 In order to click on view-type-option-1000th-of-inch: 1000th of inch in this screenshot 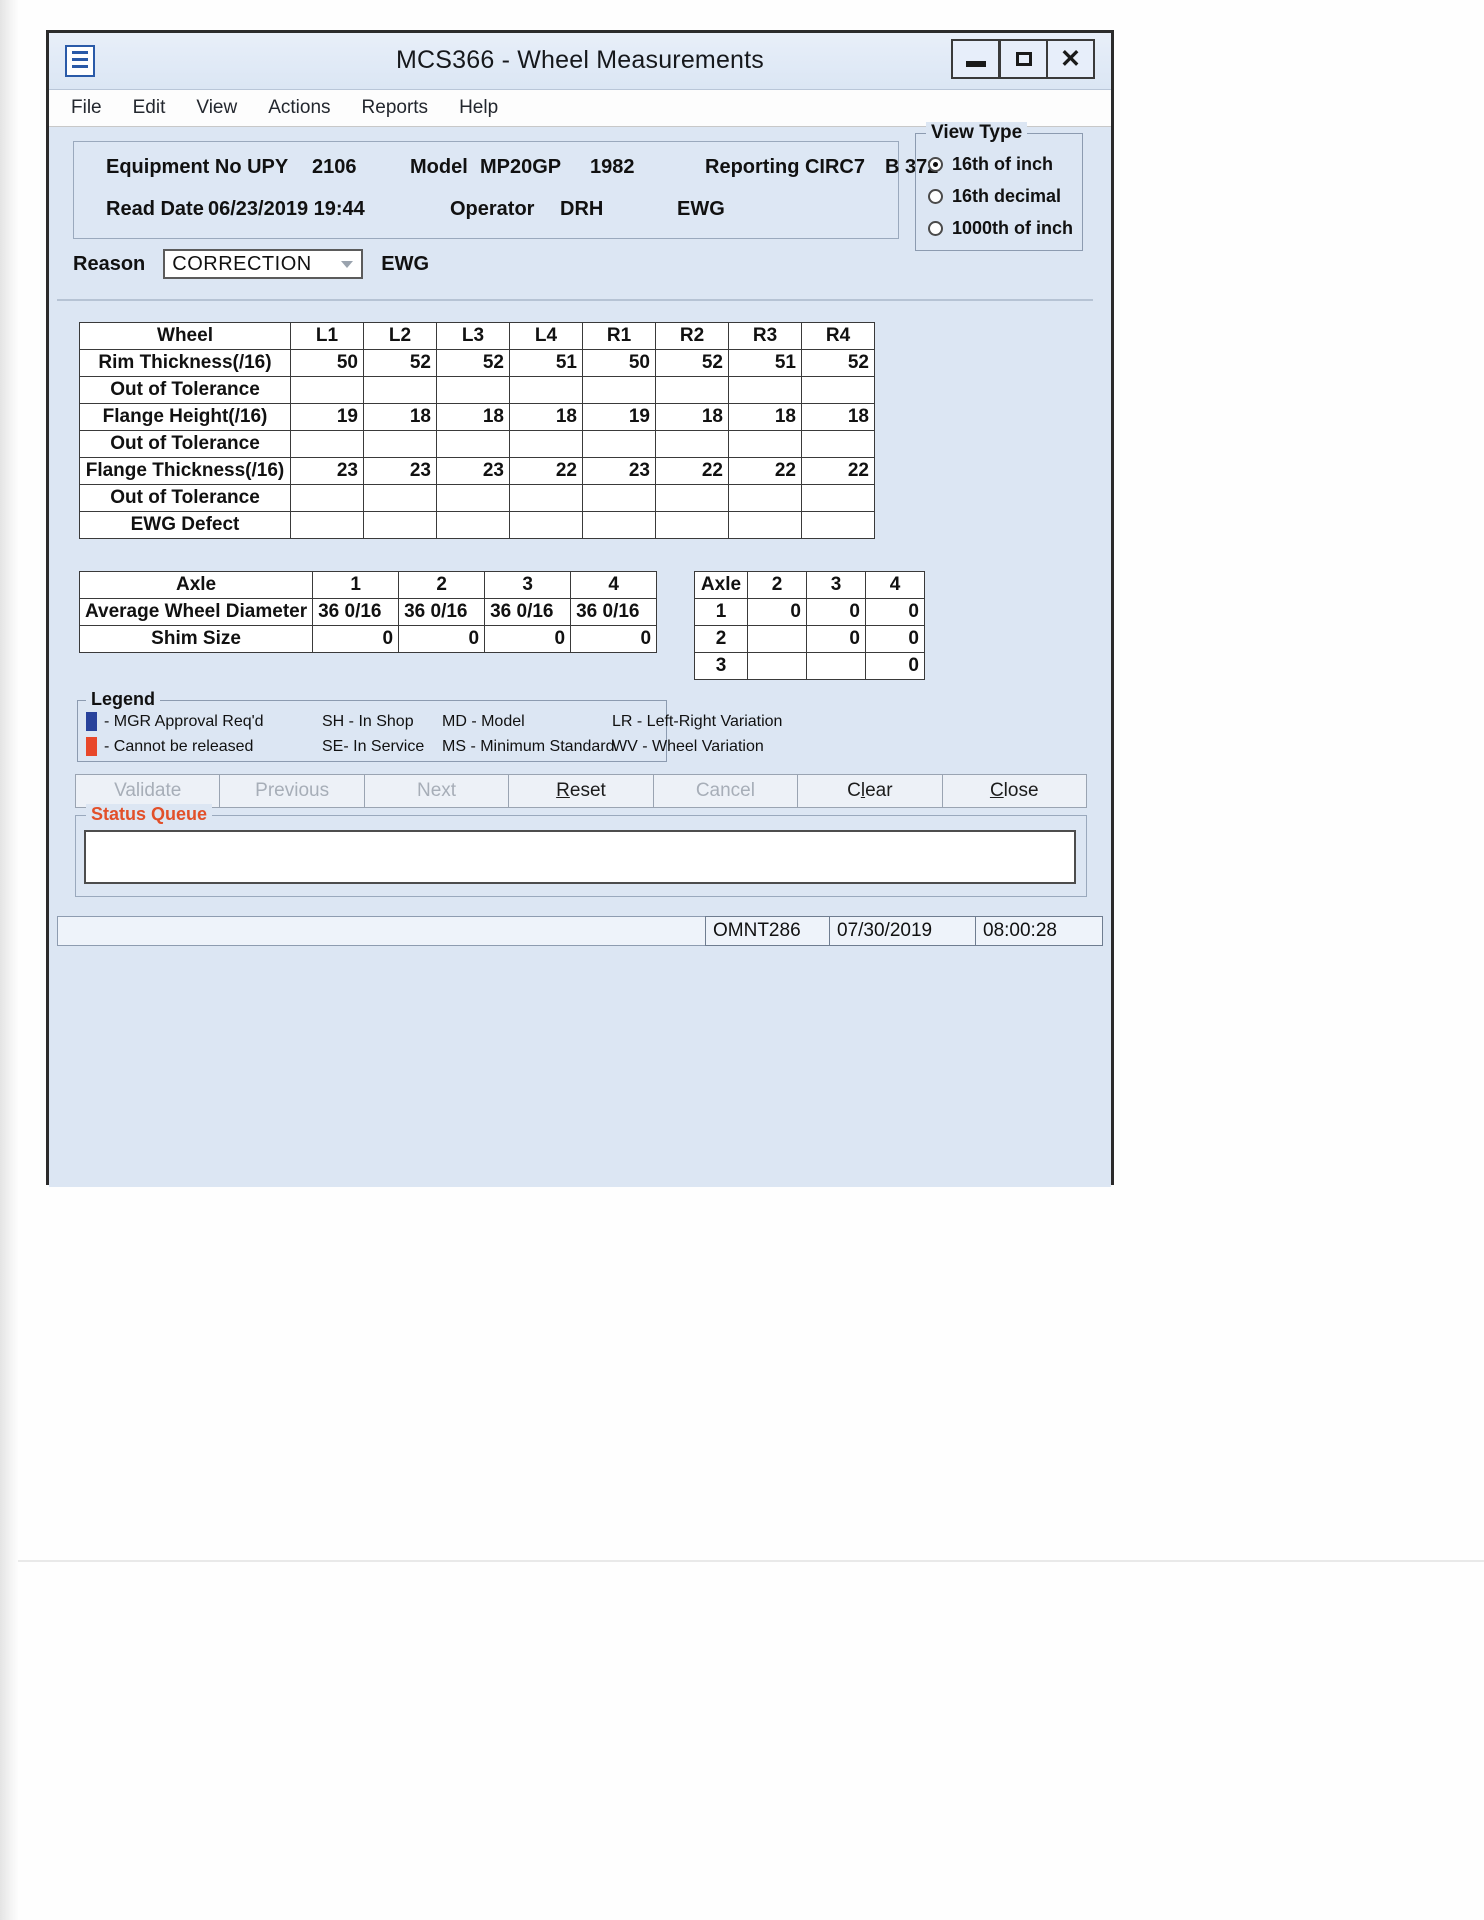, I will do `click(1000, 228)`.